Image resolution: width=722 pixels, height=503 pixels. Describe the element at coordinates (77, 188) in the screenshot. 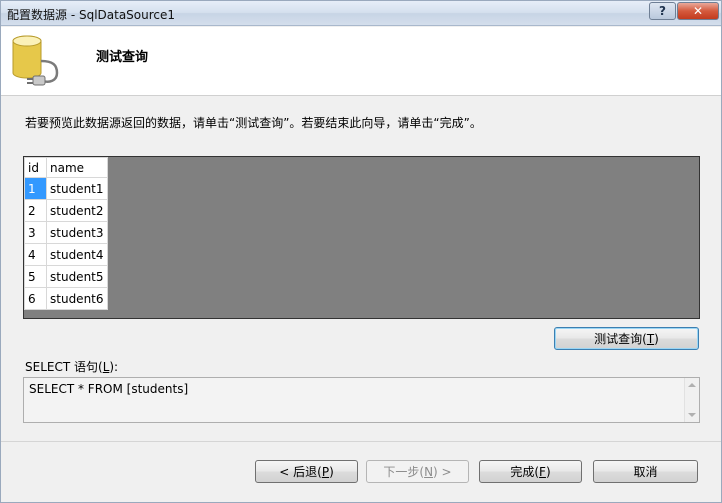

I see `cell-name: student1` at that location.